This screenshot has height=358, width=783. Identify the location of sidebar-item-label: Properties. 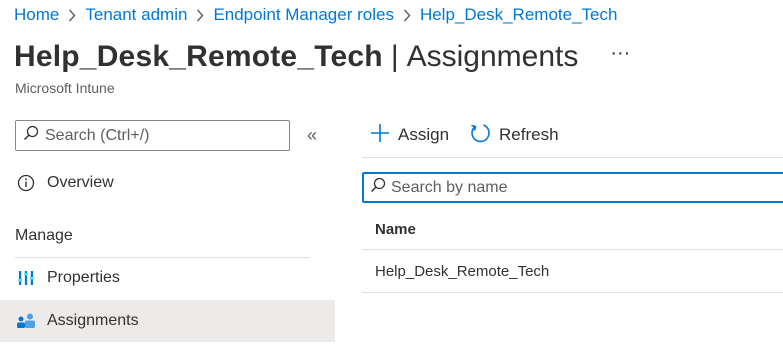
(83, 277).